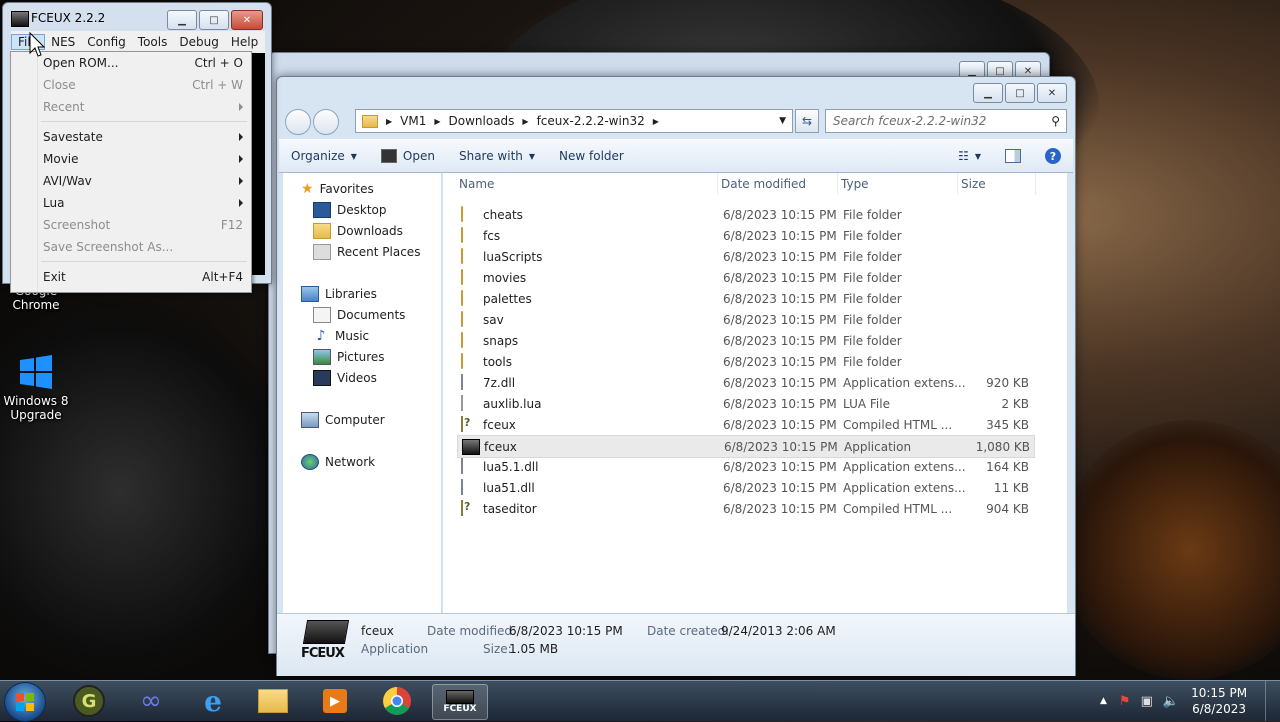  I want to click on change-view-button: ☷ ▼, so click(969, 156).